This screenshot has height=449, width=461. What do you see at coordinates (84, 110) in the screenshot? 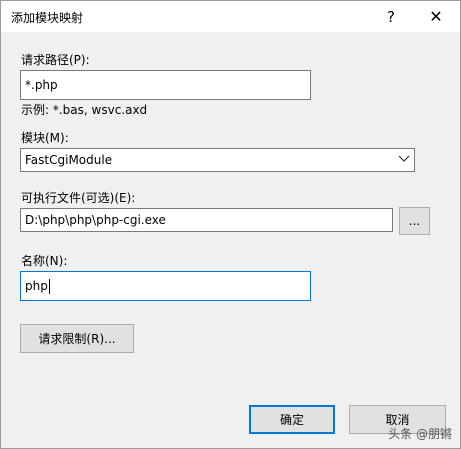
I see `request-path-example: 示例: *.bas, wsvc.axd` at bounding box center [84, 110].